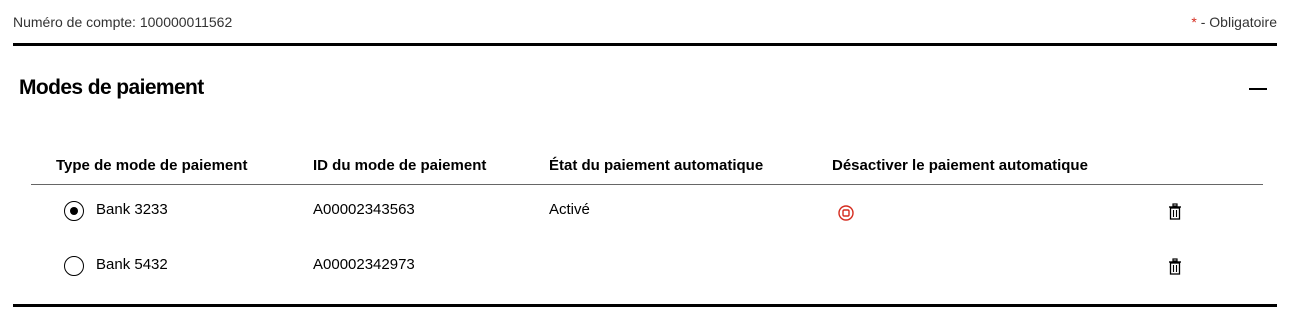  Describe the element at coordinates (364, 264) in the screenshot. I see `payment-id: A00002342973` at that location.